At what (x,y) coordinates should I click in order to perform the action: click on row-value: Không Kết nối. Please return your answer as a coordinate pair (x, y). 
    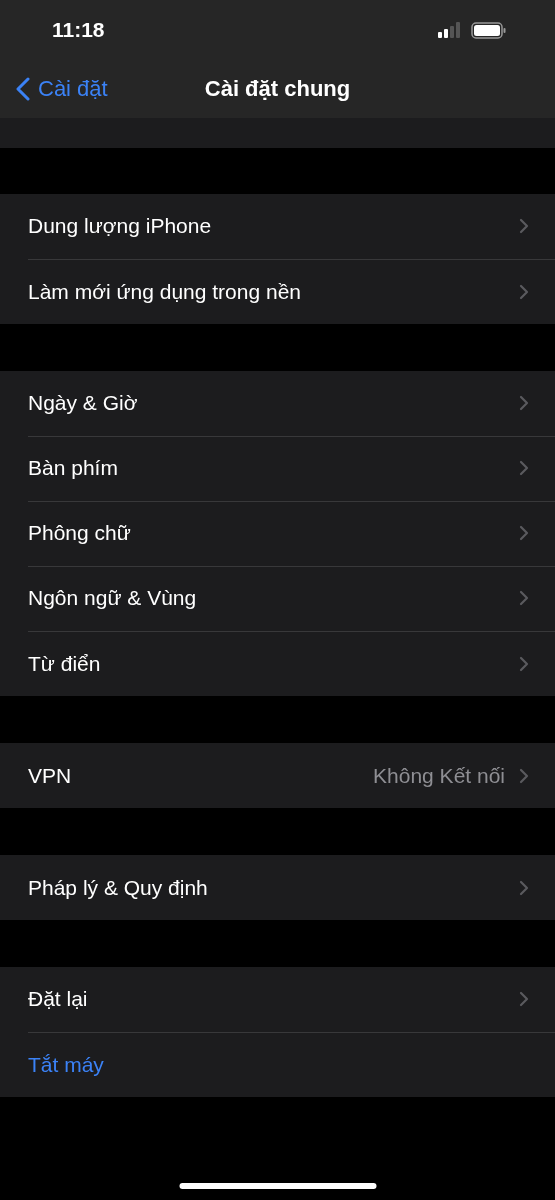
    Looking at the image, I should click on (439, 775).